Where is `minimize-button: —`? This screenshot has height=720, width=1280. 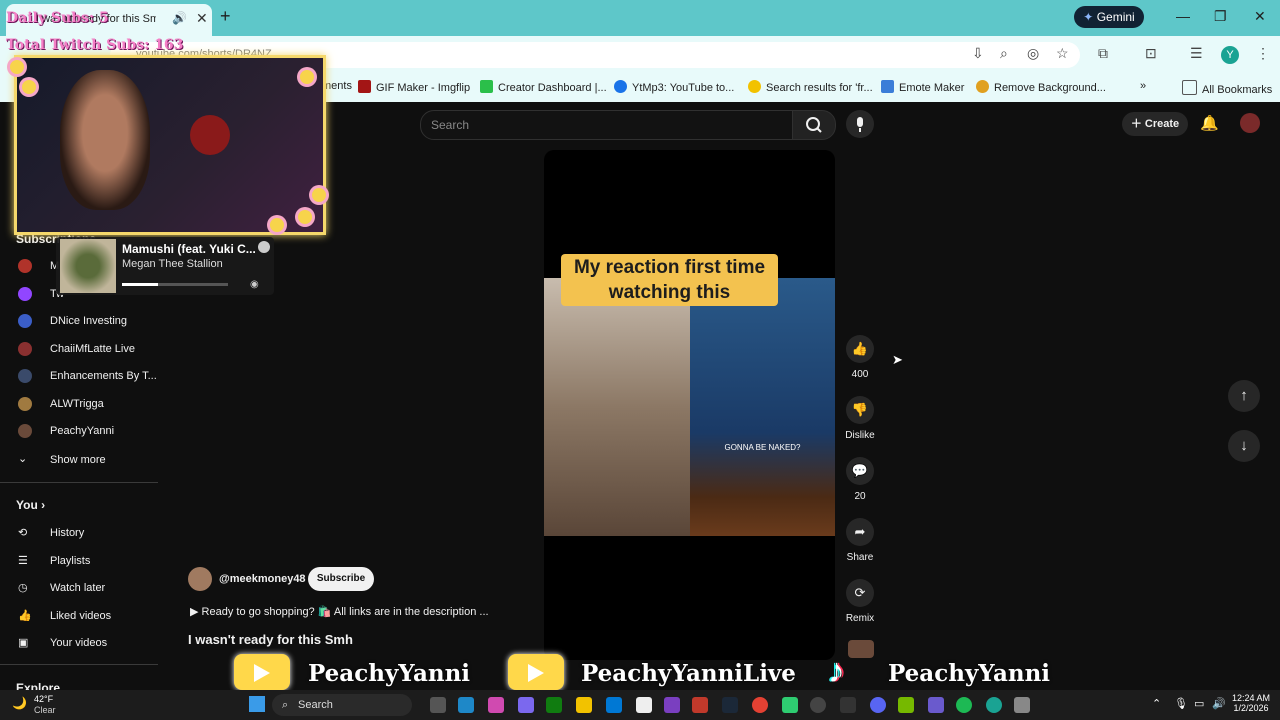
minimize-button: — is located at coordinates (1183, 16).